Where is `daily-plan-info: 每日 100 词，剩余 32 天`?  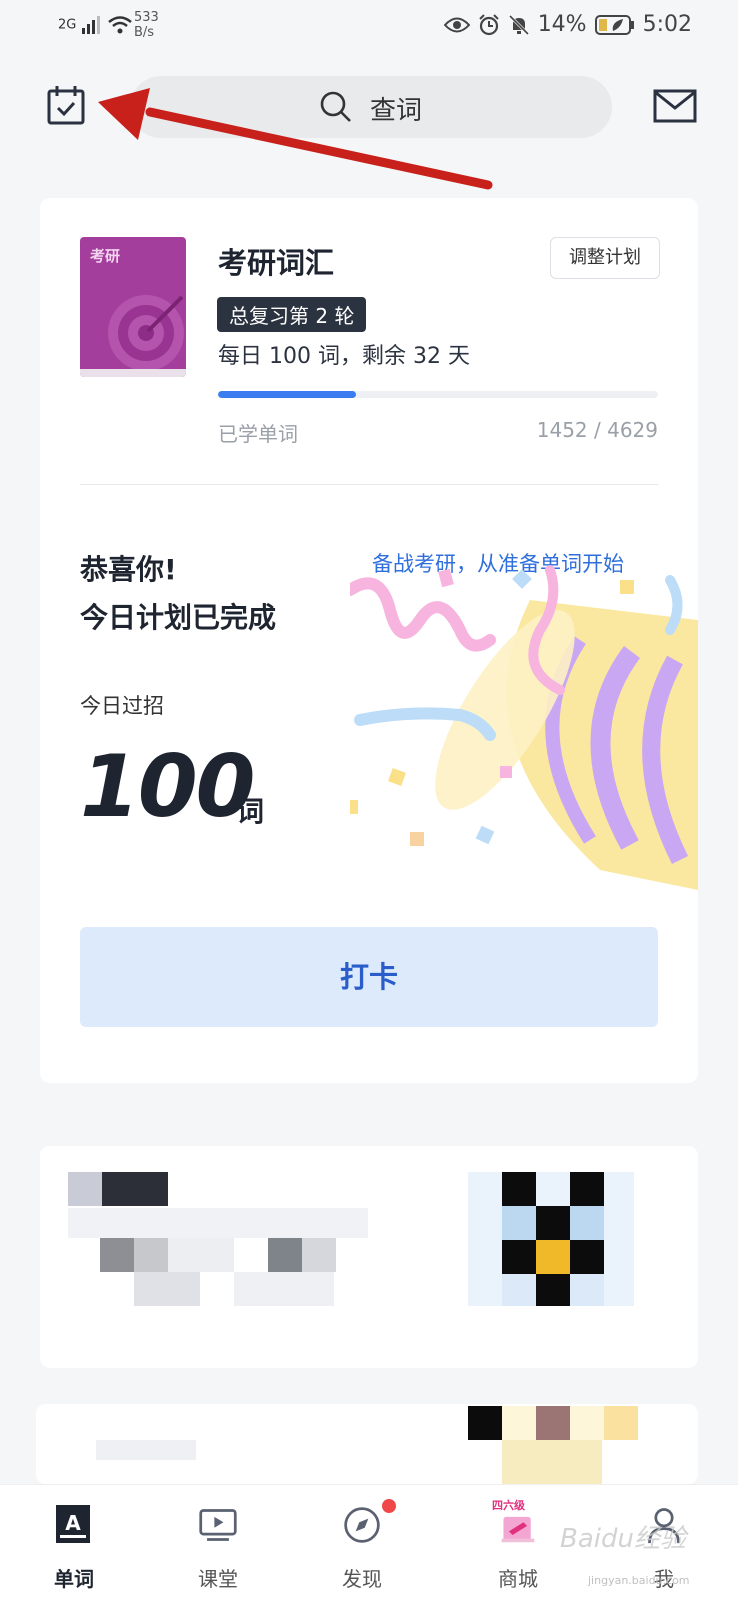
daily-plan-info: 每日 100 词，剩余 32 天 is located at coordinates (344, 356).